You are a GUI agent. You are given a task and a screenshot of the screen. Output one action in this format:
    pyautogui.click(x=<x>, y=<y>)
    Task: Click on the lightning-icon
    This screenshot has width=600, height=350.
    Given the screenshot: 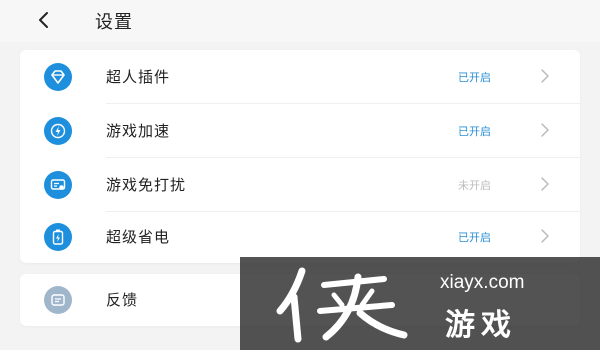 What is the action you would take?
    pyautogui.click(x=58, y=131)
    